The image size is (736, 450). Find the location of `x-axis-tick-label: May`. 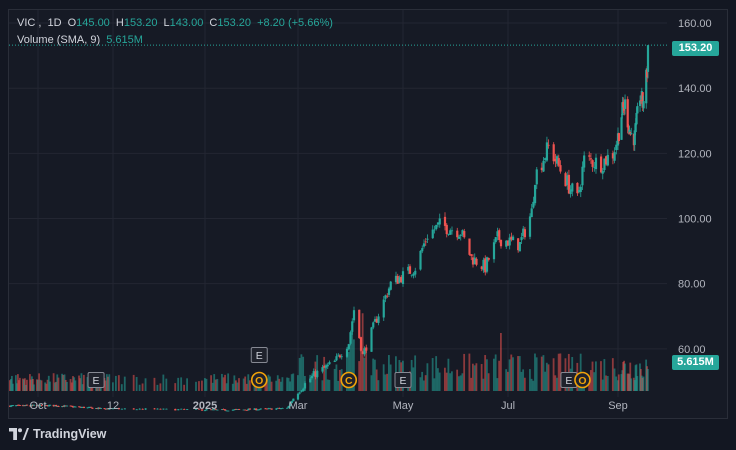

x-axis-tick-label: May is located at coordinates (403, 406).